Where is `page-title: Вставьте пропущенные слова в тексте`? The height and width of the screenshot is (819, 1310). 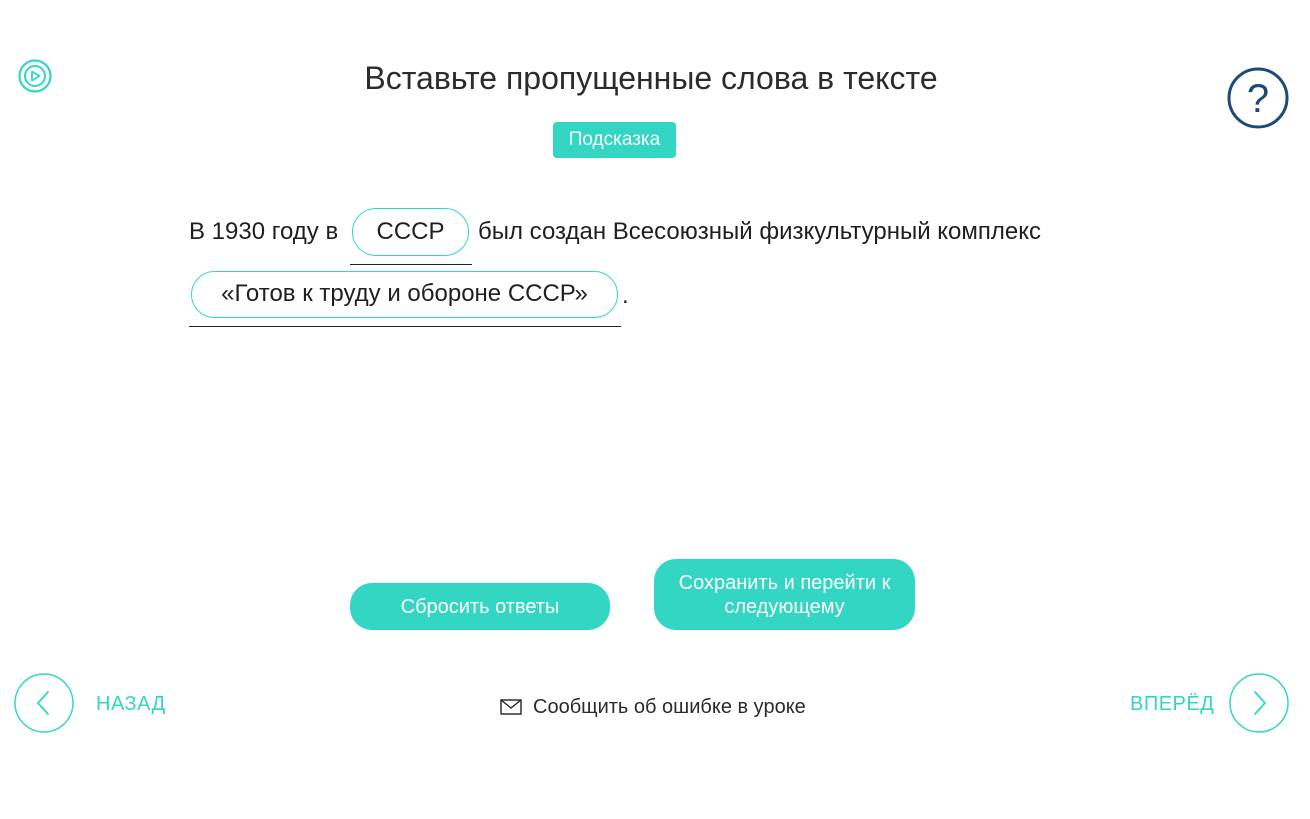
page-title: Вставьте пропущенные слова в тексте is located at coordinates (651, 78).